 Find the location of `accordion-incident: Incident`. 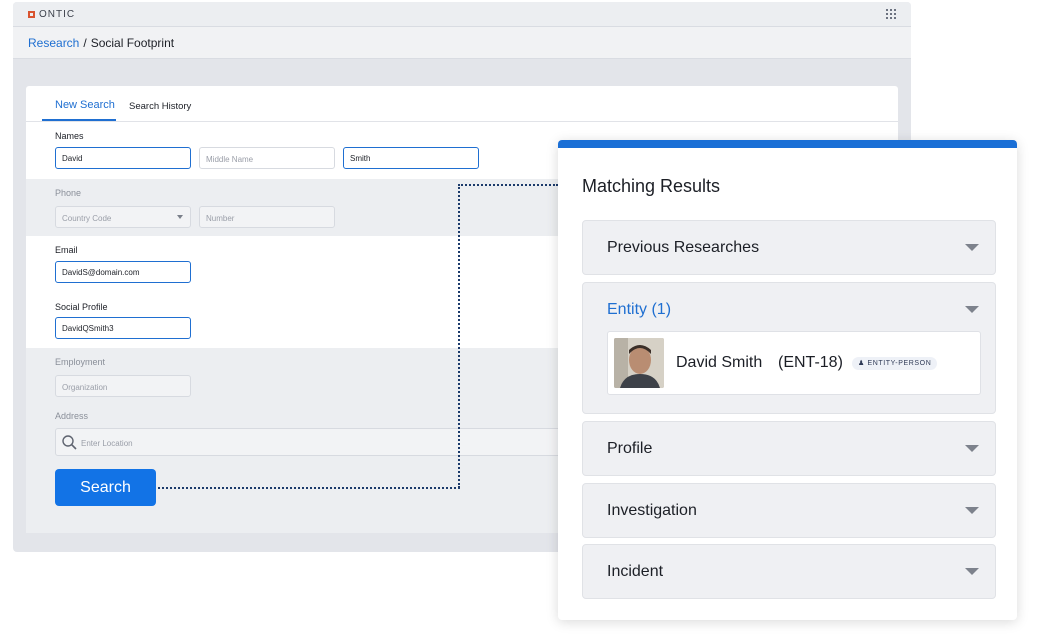

accordion-incident: Incident is located at coordinates (789, 571).